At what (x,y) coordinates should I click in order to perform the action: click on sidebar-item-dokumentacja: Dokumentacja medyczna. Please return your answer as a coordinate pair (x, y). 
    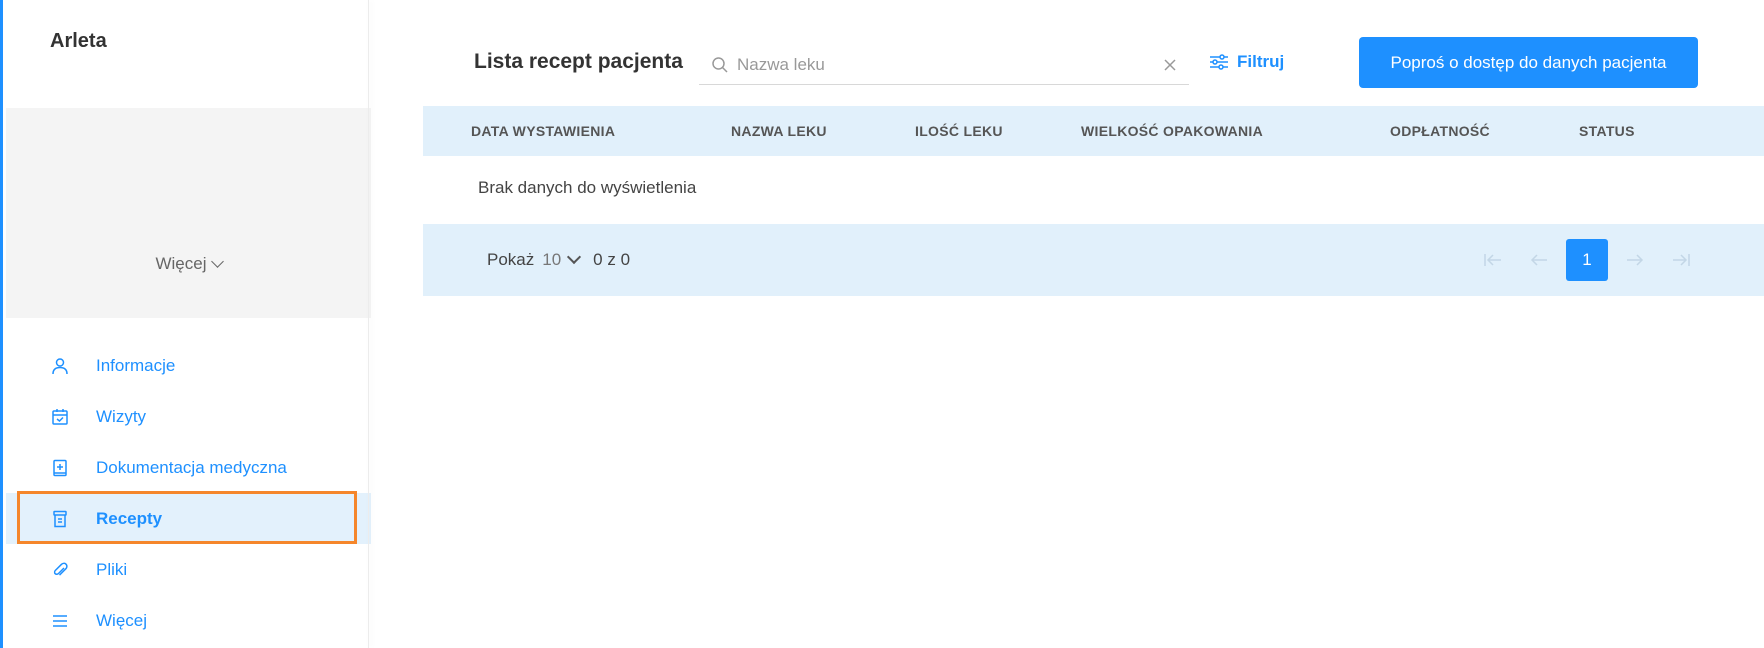
    Looking at the image, I should click on (188, 467).